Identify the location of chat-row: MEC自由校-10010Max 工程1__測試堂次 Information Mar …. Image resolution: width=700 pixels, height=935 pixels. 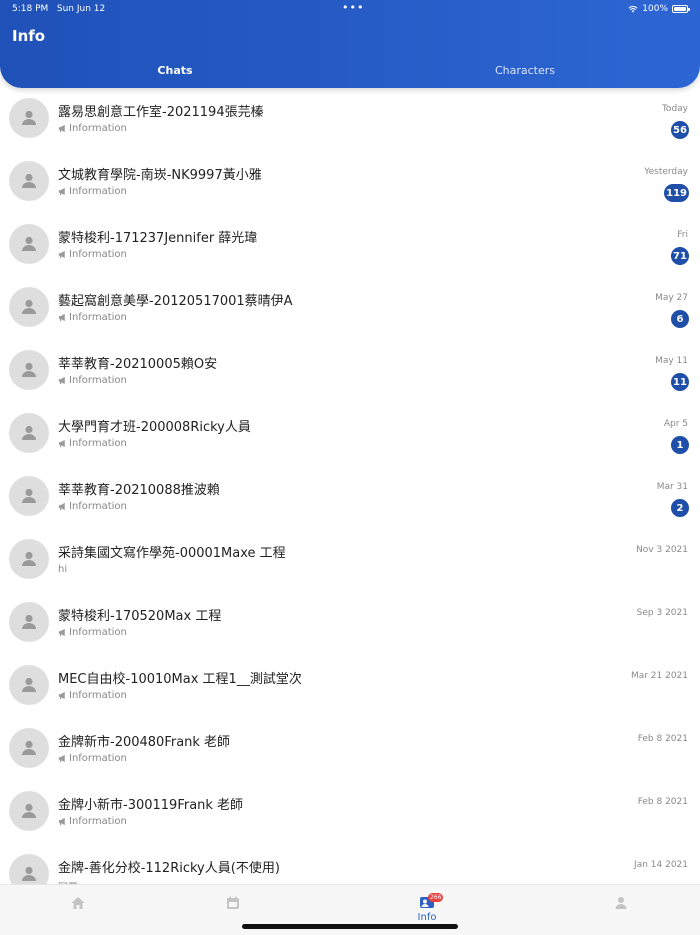
(350, 686).